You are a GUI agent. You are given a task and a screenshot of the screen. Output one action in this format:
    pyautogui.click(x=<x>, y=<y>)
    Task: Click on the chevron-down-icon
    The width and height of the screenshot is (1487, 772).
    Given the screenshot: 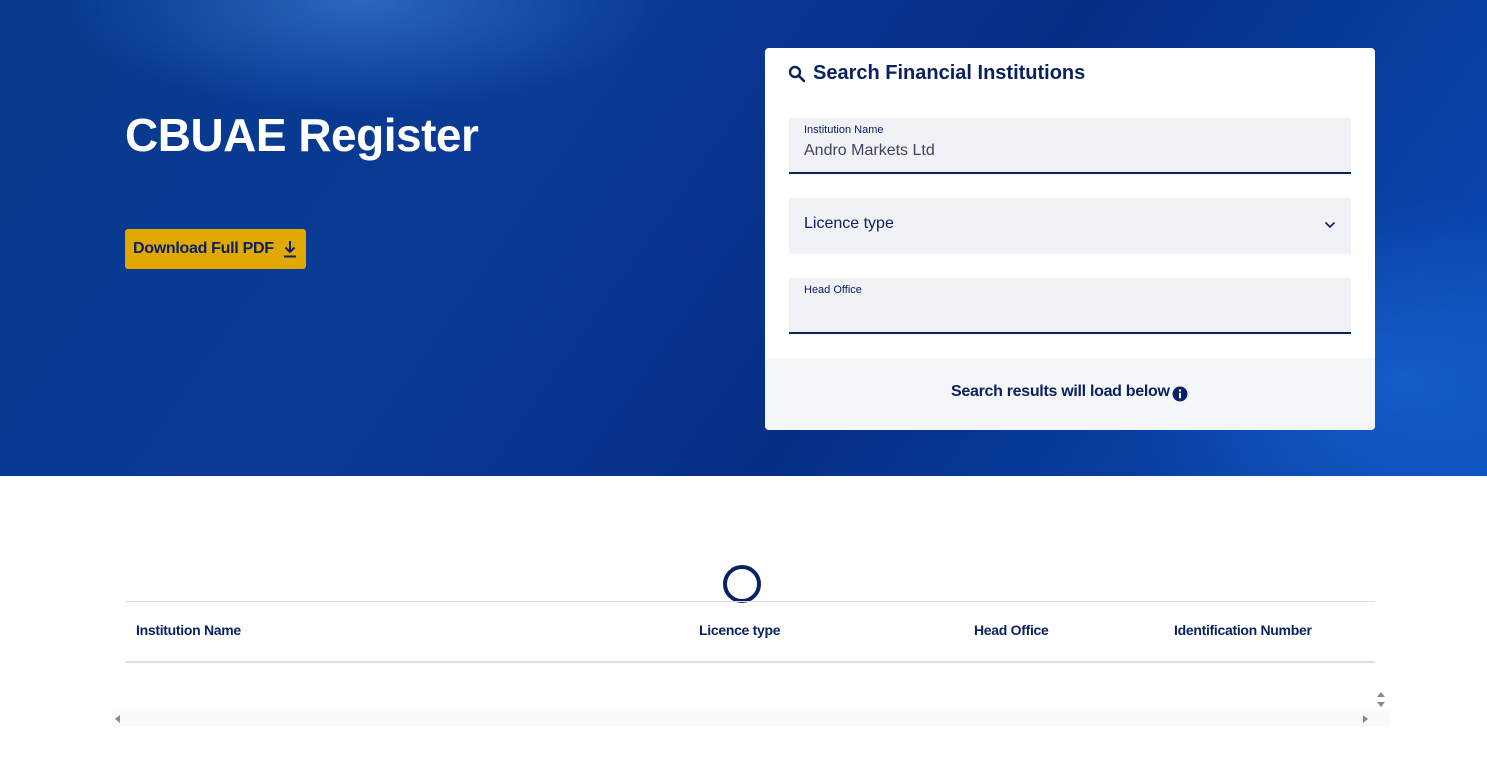 What is the action you would take?
    pyautogui.click(x=1330, y=225)
    